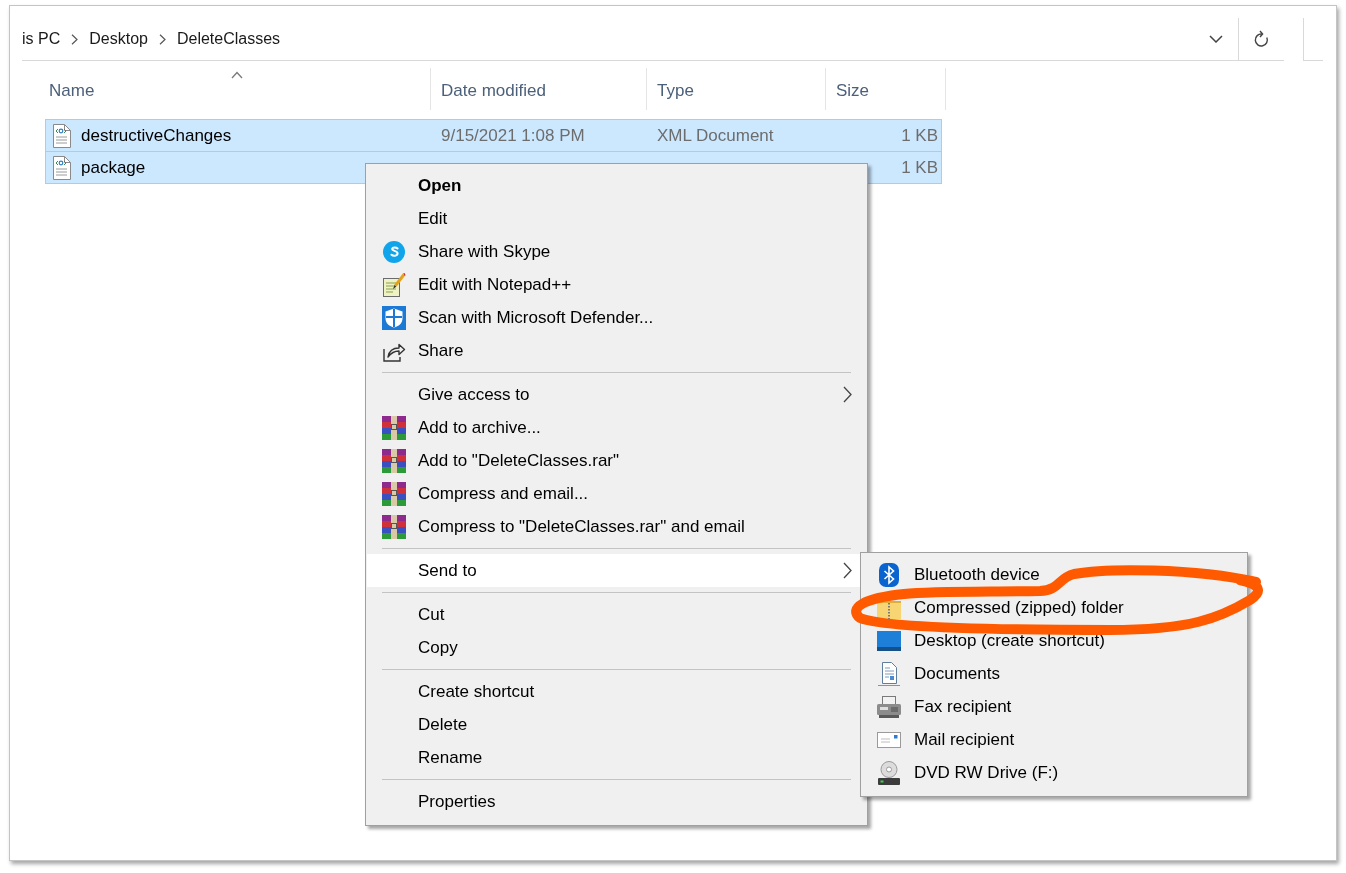 The image size is (1346, 873). Describe the element at coordinates (156, 135) in the screenshot. I see `file-name: destructiveChanges` at that location.